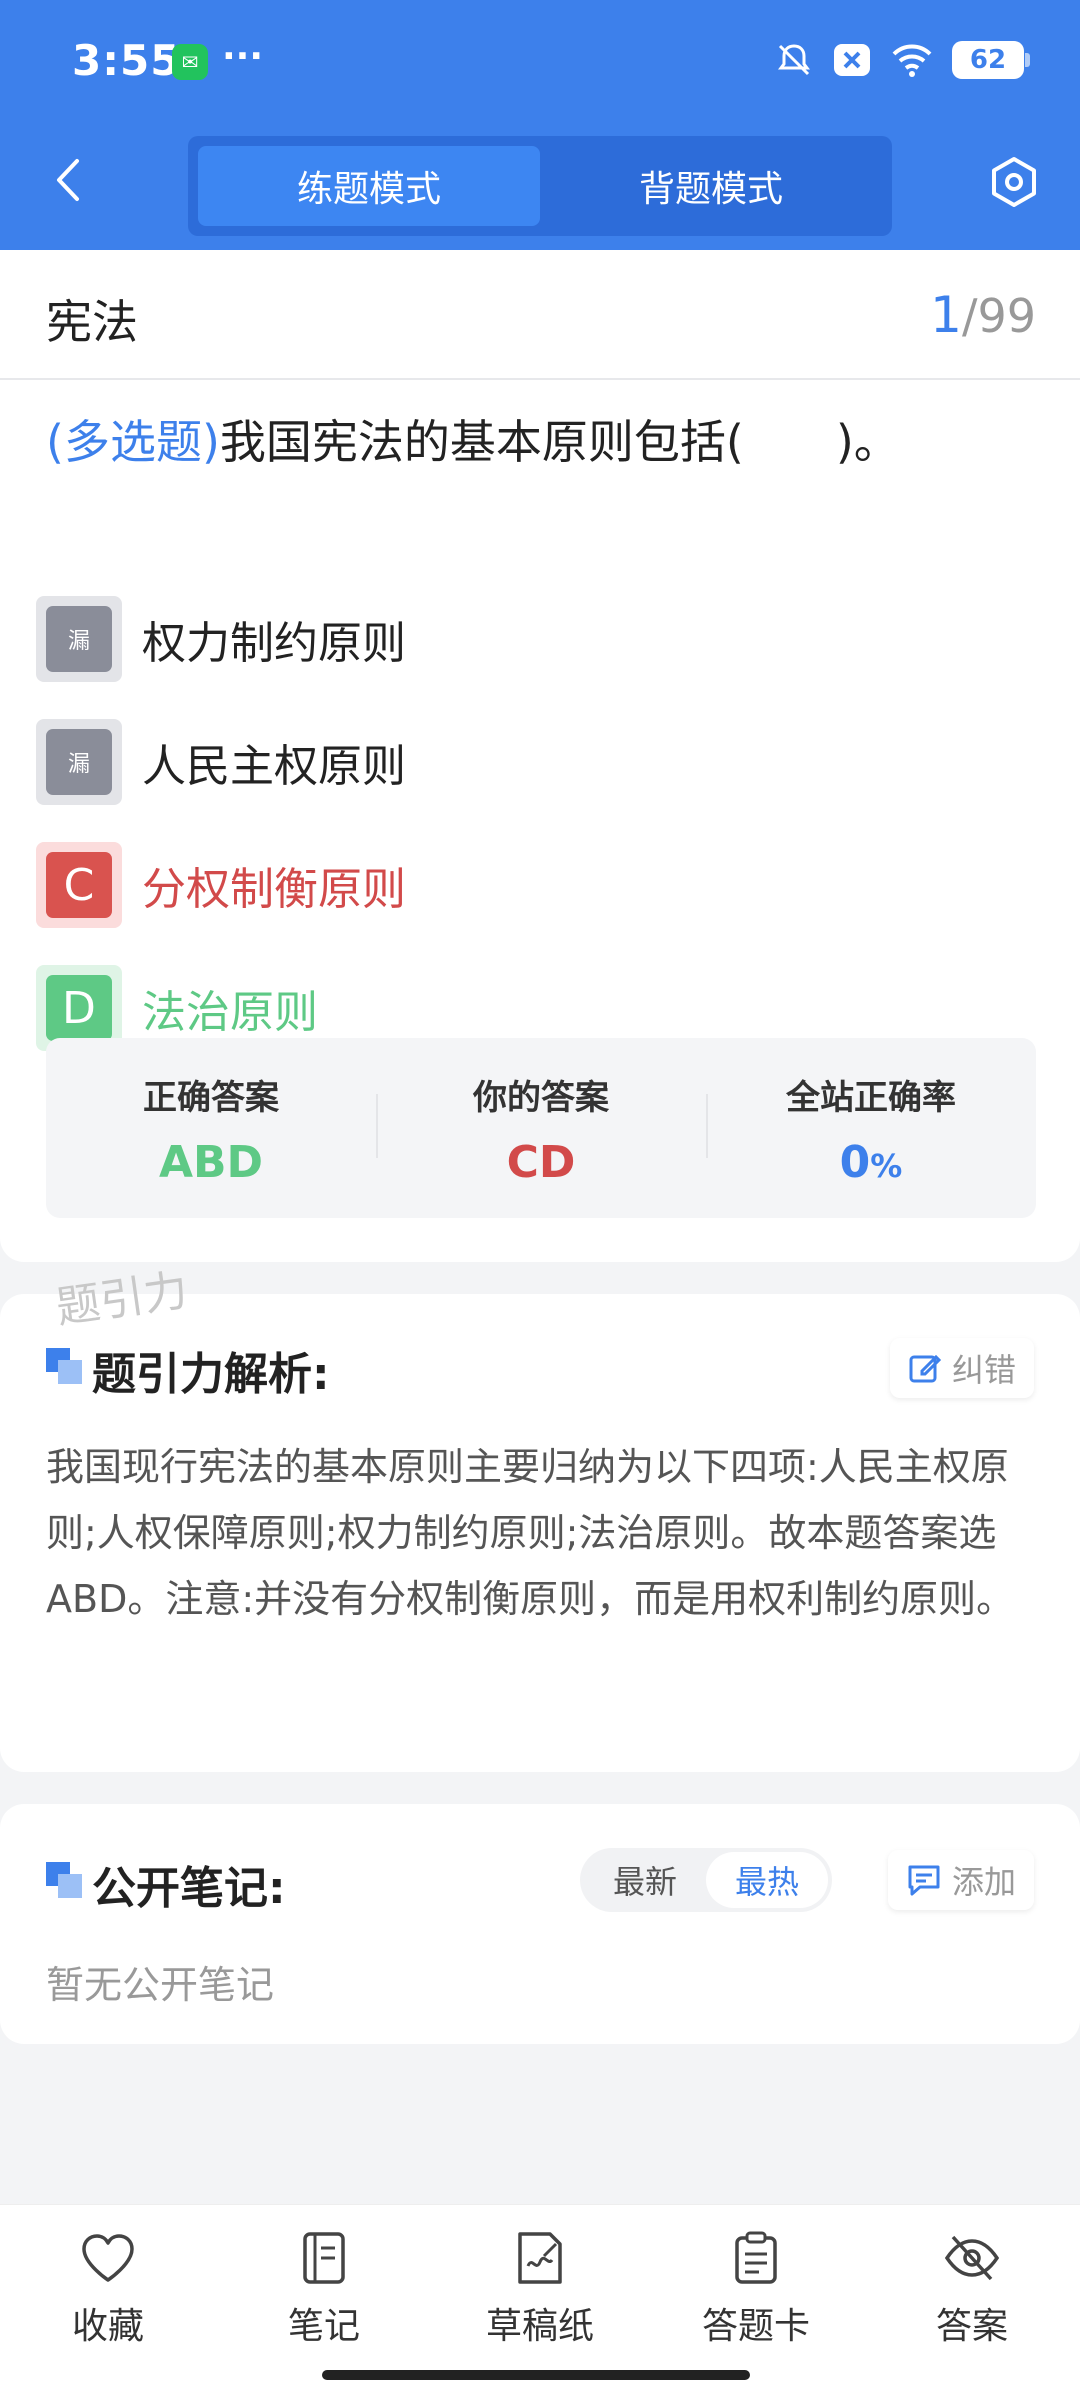  What do you see at coordinates (536, 2375) in the screenshot?
I see `home-indicator` at bounding box center [536, 2375].